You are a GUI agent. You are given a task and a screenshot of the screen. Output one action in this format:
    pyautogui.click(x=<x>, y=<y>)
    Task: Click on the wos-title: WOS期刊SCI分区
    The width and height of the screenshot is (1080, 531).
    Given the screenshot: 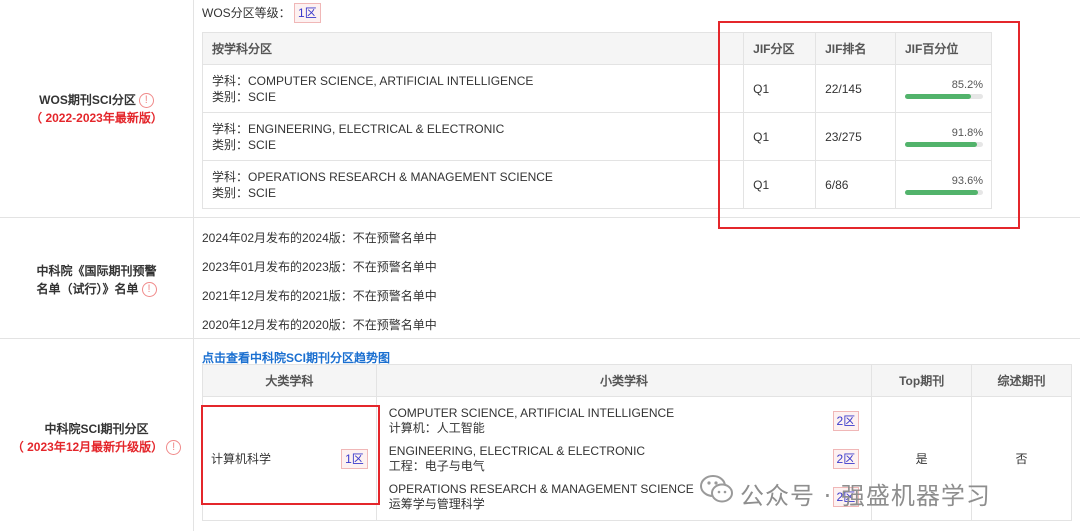 What is the action you would take?
    pyautogui.click(x=87, y=100)
    